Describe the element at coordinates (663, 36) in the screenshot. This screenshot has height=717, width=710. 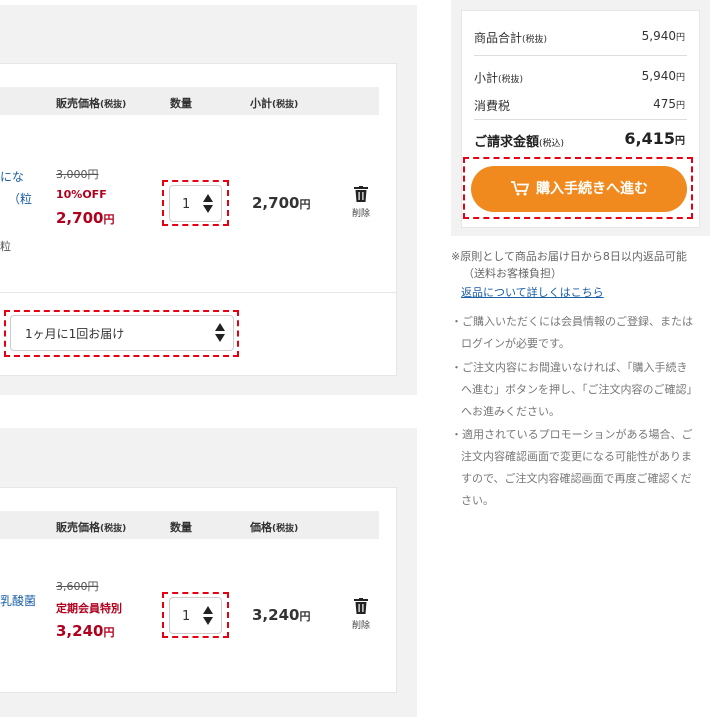
I see `items-total-value: 5,940円` at that location.